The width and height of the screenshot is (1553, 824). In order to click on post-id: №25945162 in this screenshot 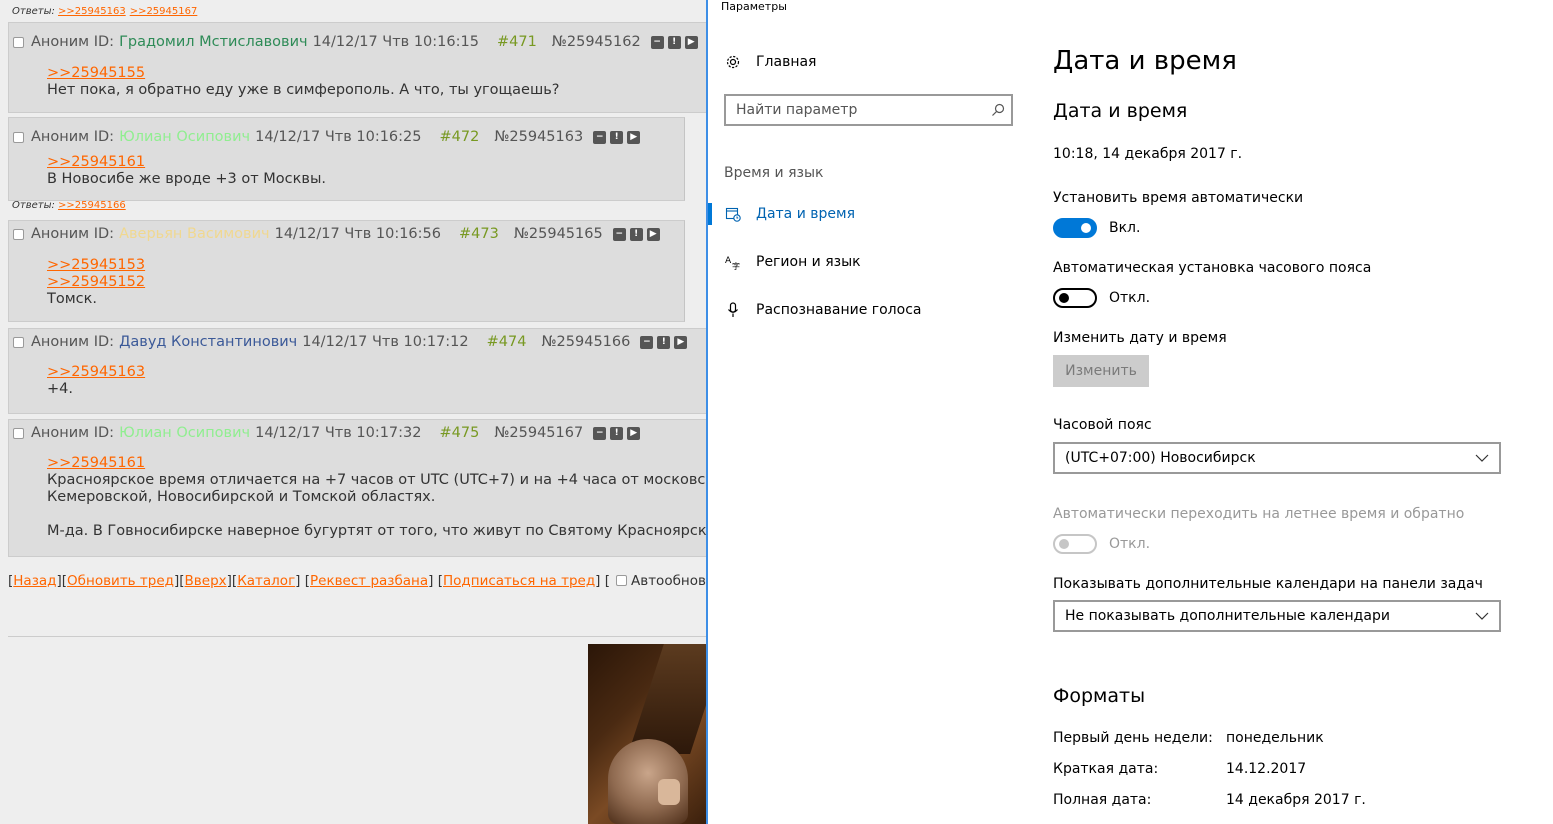, I will do `click(596, 42)`.